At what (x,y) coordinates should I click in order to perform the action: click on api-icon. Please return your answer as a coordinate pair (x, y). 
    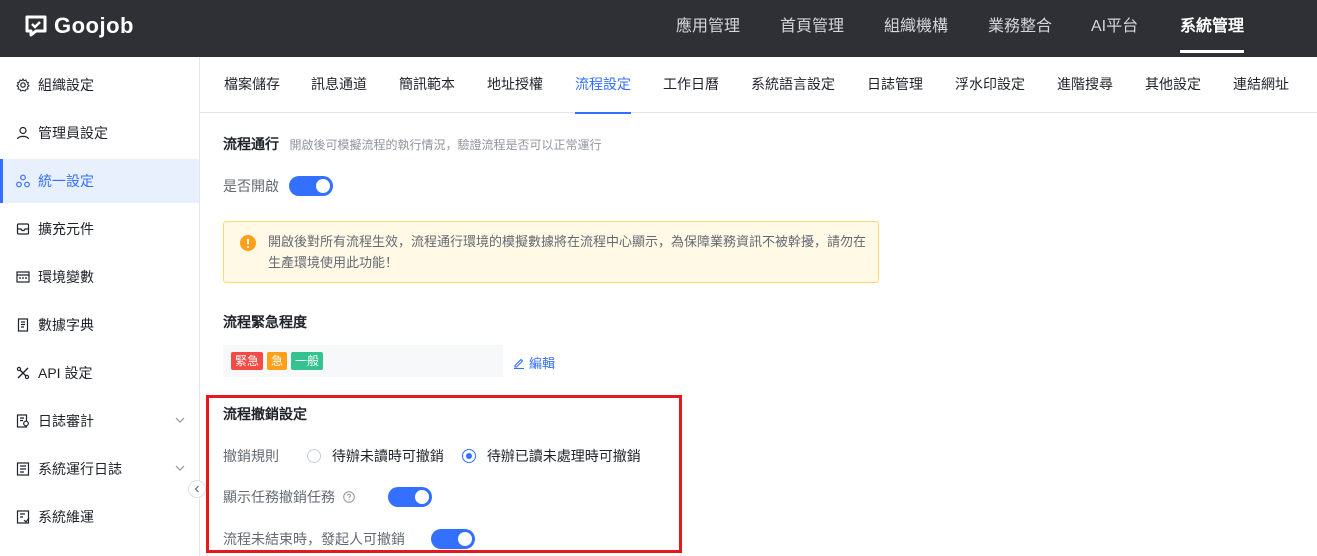
    Looking at the image, I should click on (23, 373).